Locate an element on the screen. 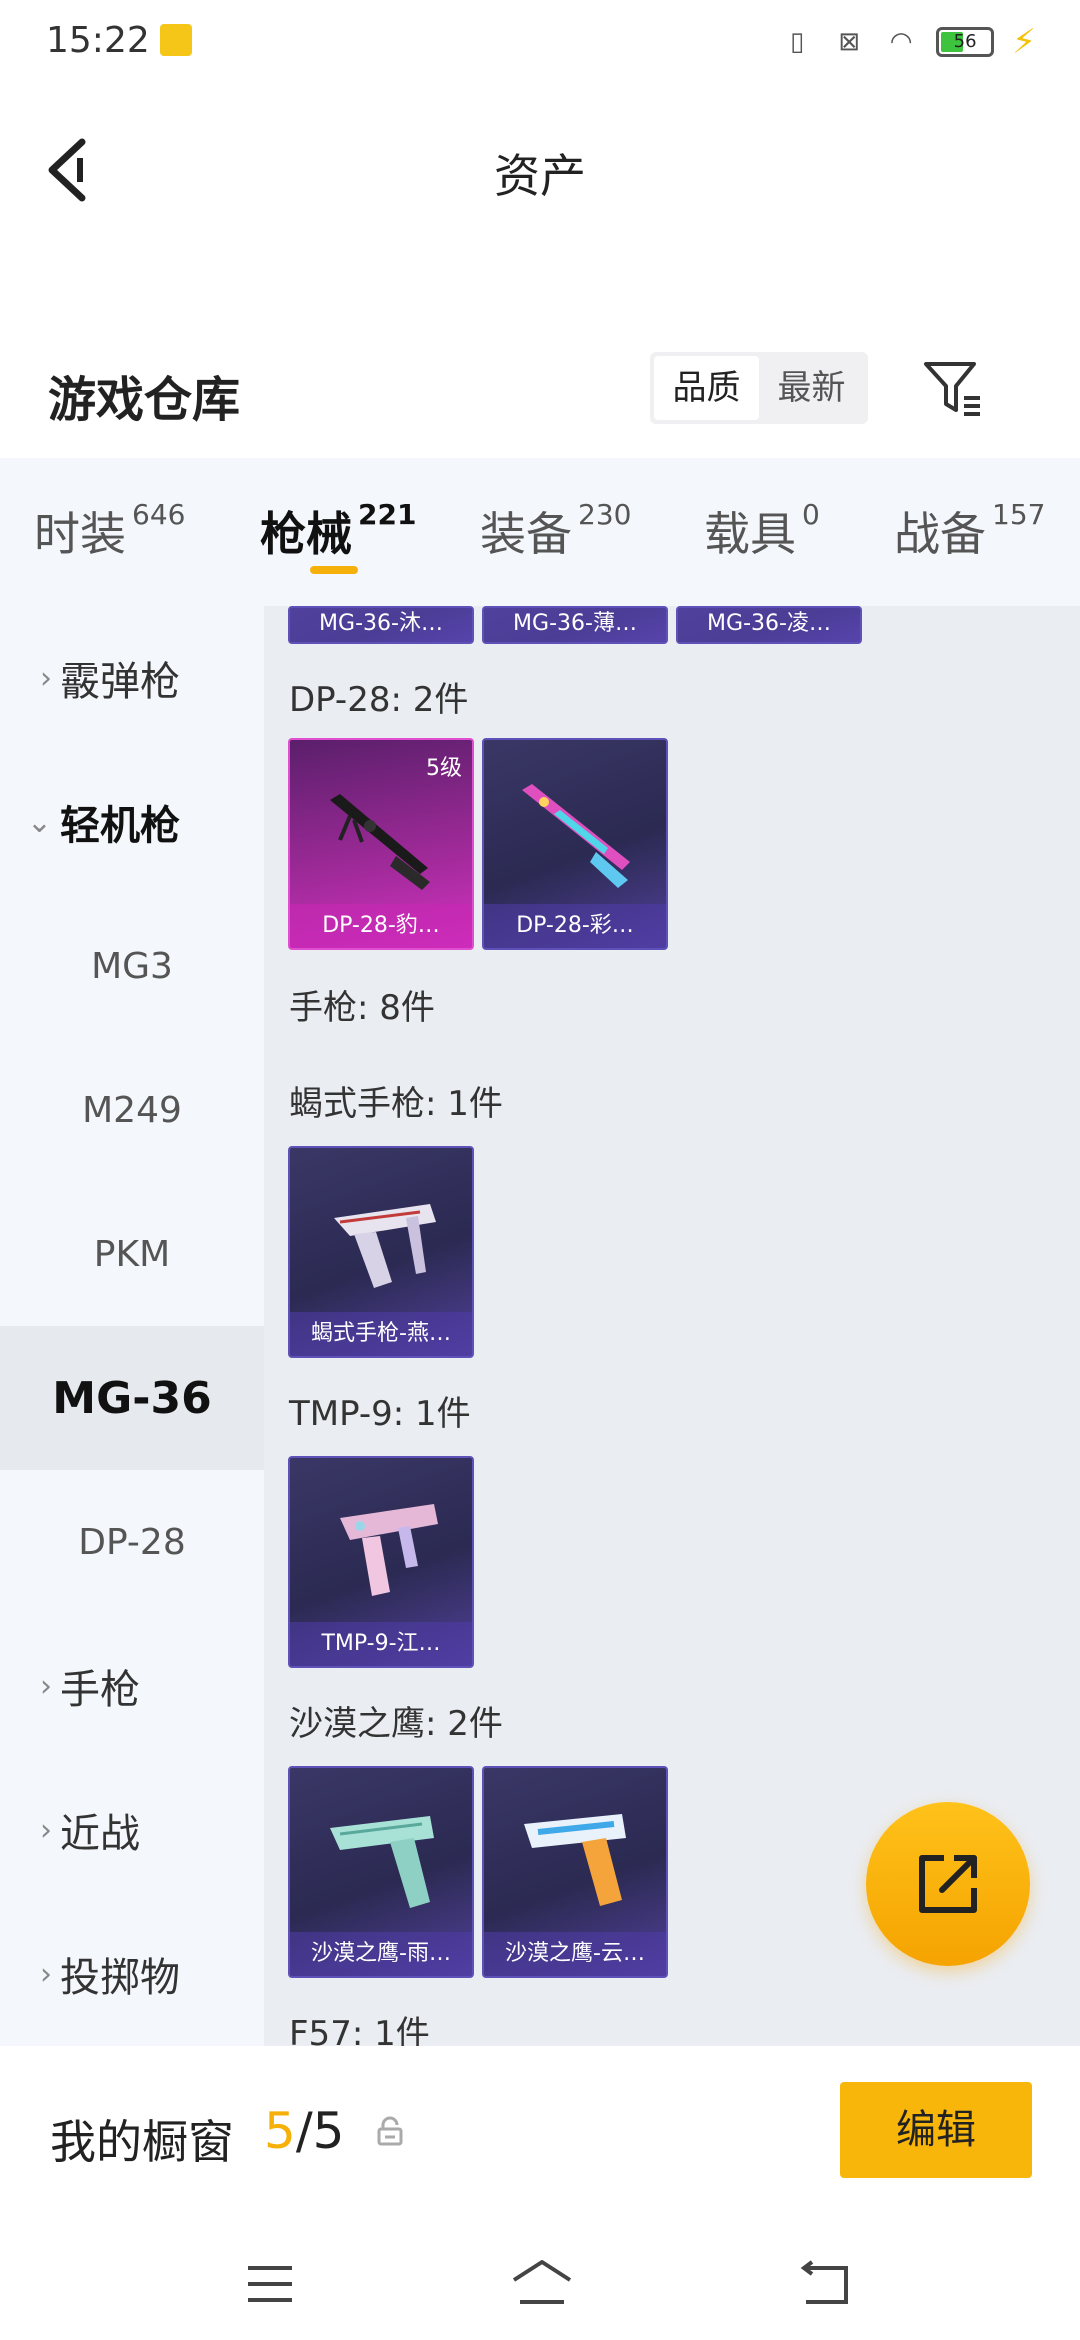 Image resolution: width=1080 pixels, height=2340 pixels. group-label: 蝎式手枪: 1件 is located at coordinates (396, 1104).